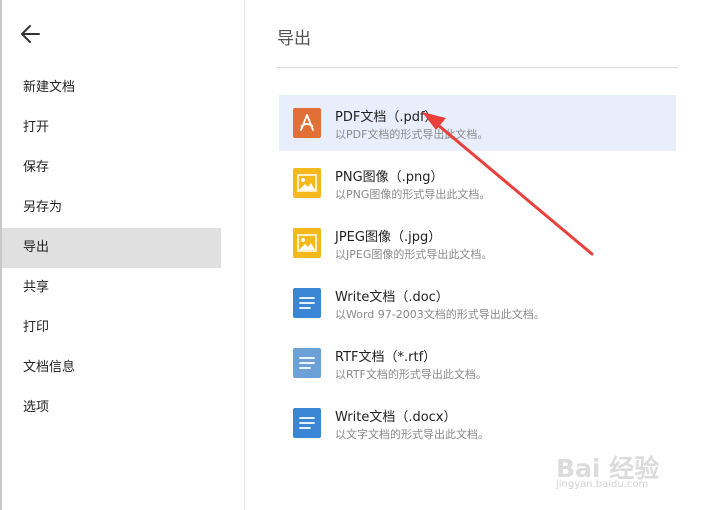 This screenshot has width=715, height=510. I want to click on export-jpeg-option: JPEG图像（.jpg） 以JPEG图像的形式导出此文档。, so click(477, 243).